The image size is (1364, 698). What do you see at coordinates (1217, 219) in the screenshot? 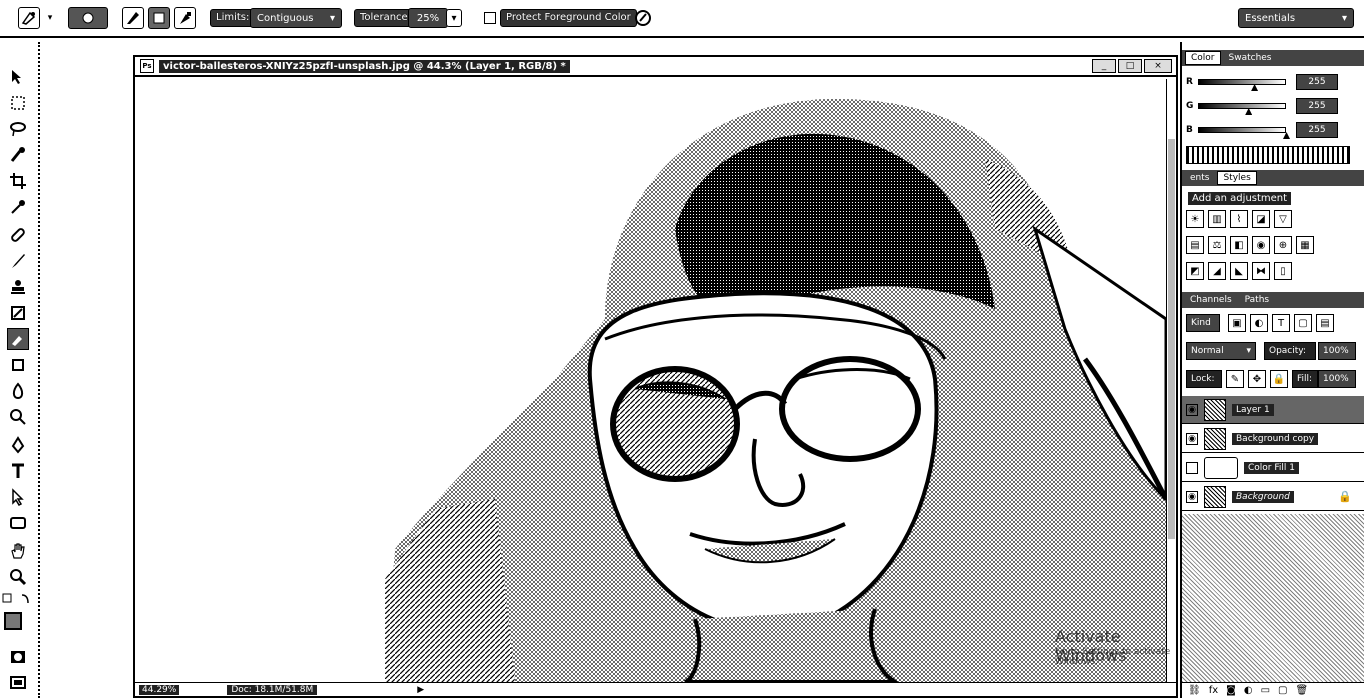
I see `levels-icon: ▥` at bounding box center [1217, 219].